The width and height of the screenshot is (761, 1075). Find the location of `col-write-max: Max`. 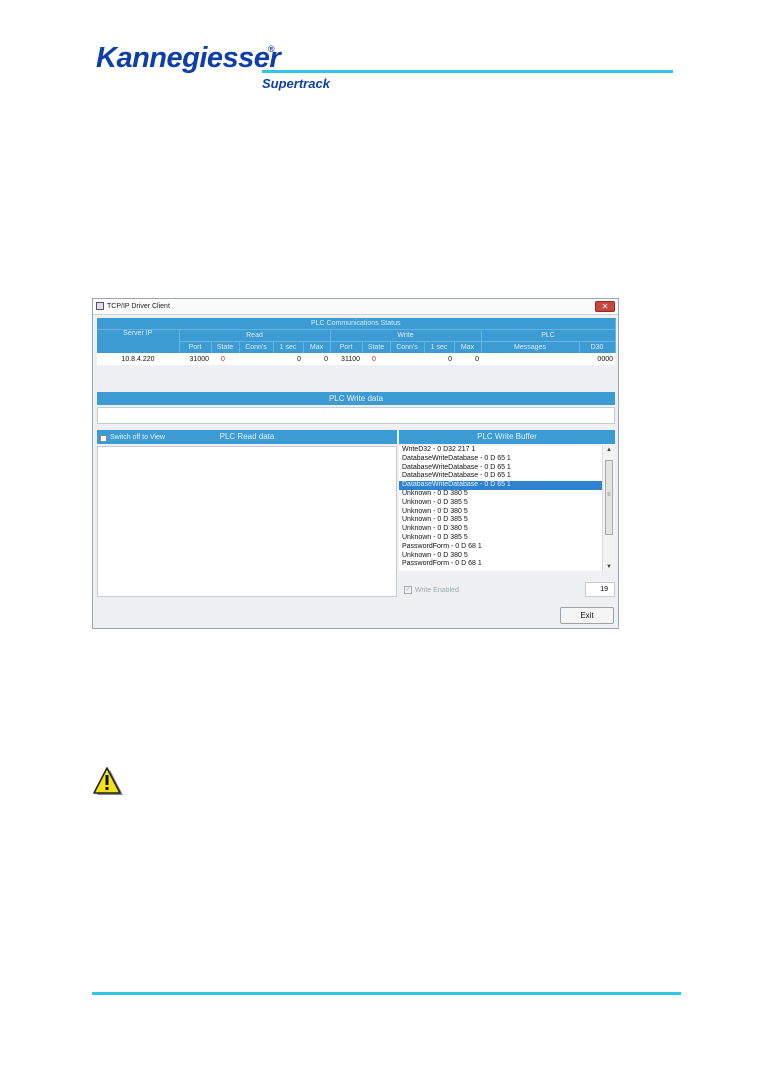

col-write-max: Max is located at coordinates (468, 347).